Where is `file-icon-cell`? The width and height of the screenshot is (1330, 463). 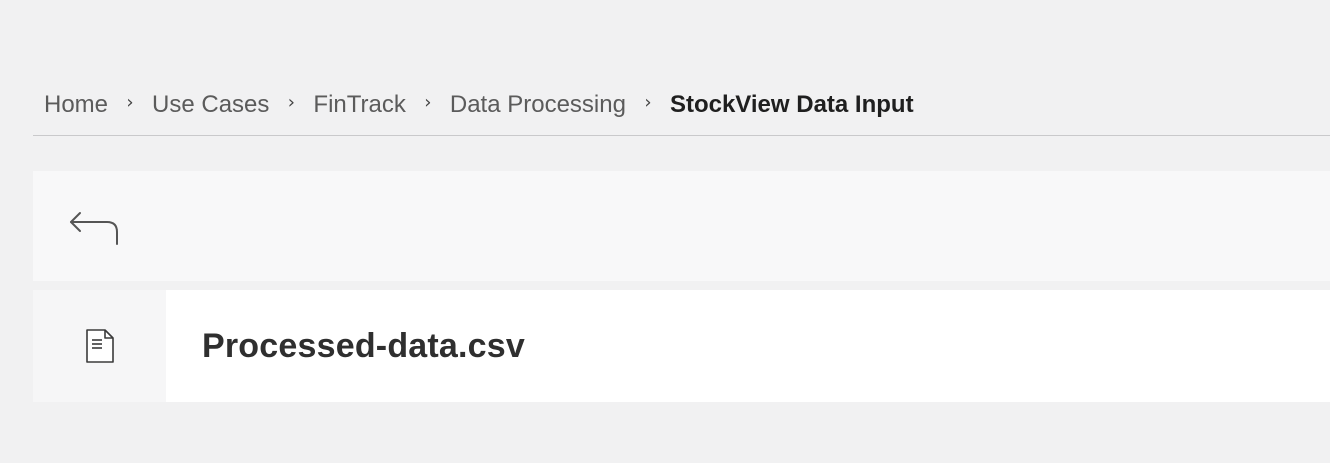 file-icon-cell is located at coordinates (99, 346).